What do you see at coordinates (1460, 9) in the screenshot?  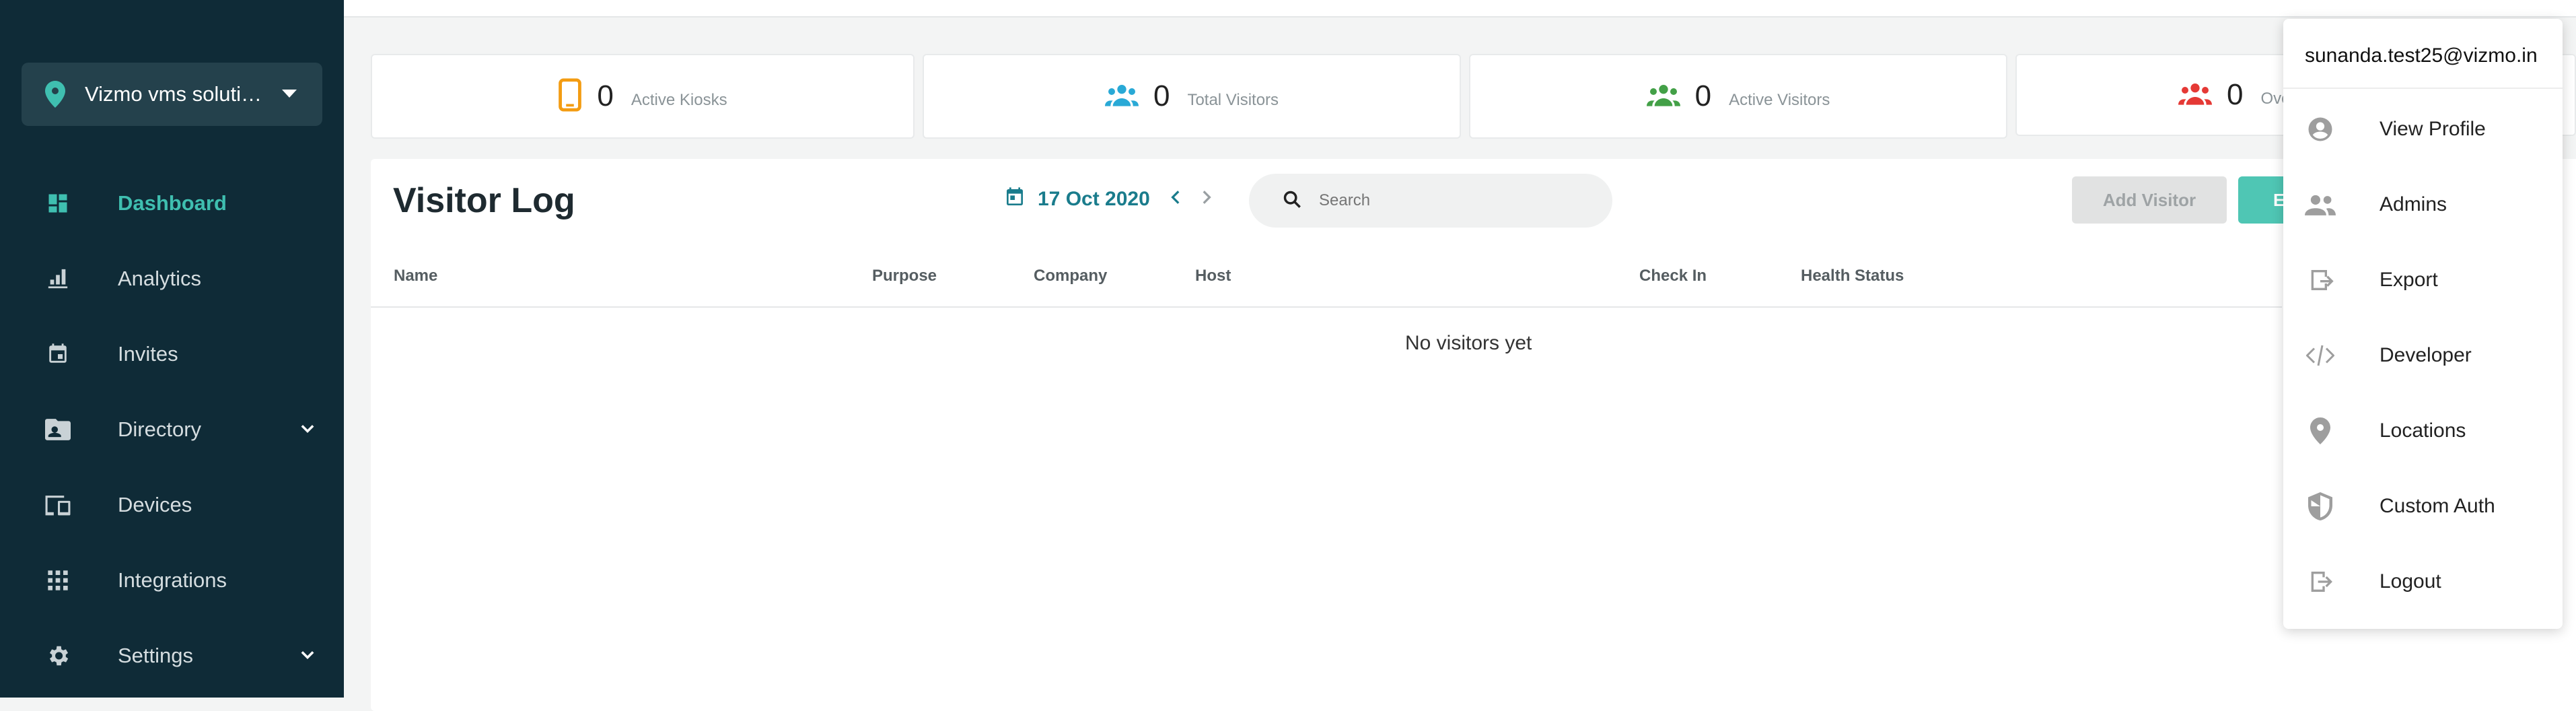 I see `top-bar` at bounding box center [1460, 9].